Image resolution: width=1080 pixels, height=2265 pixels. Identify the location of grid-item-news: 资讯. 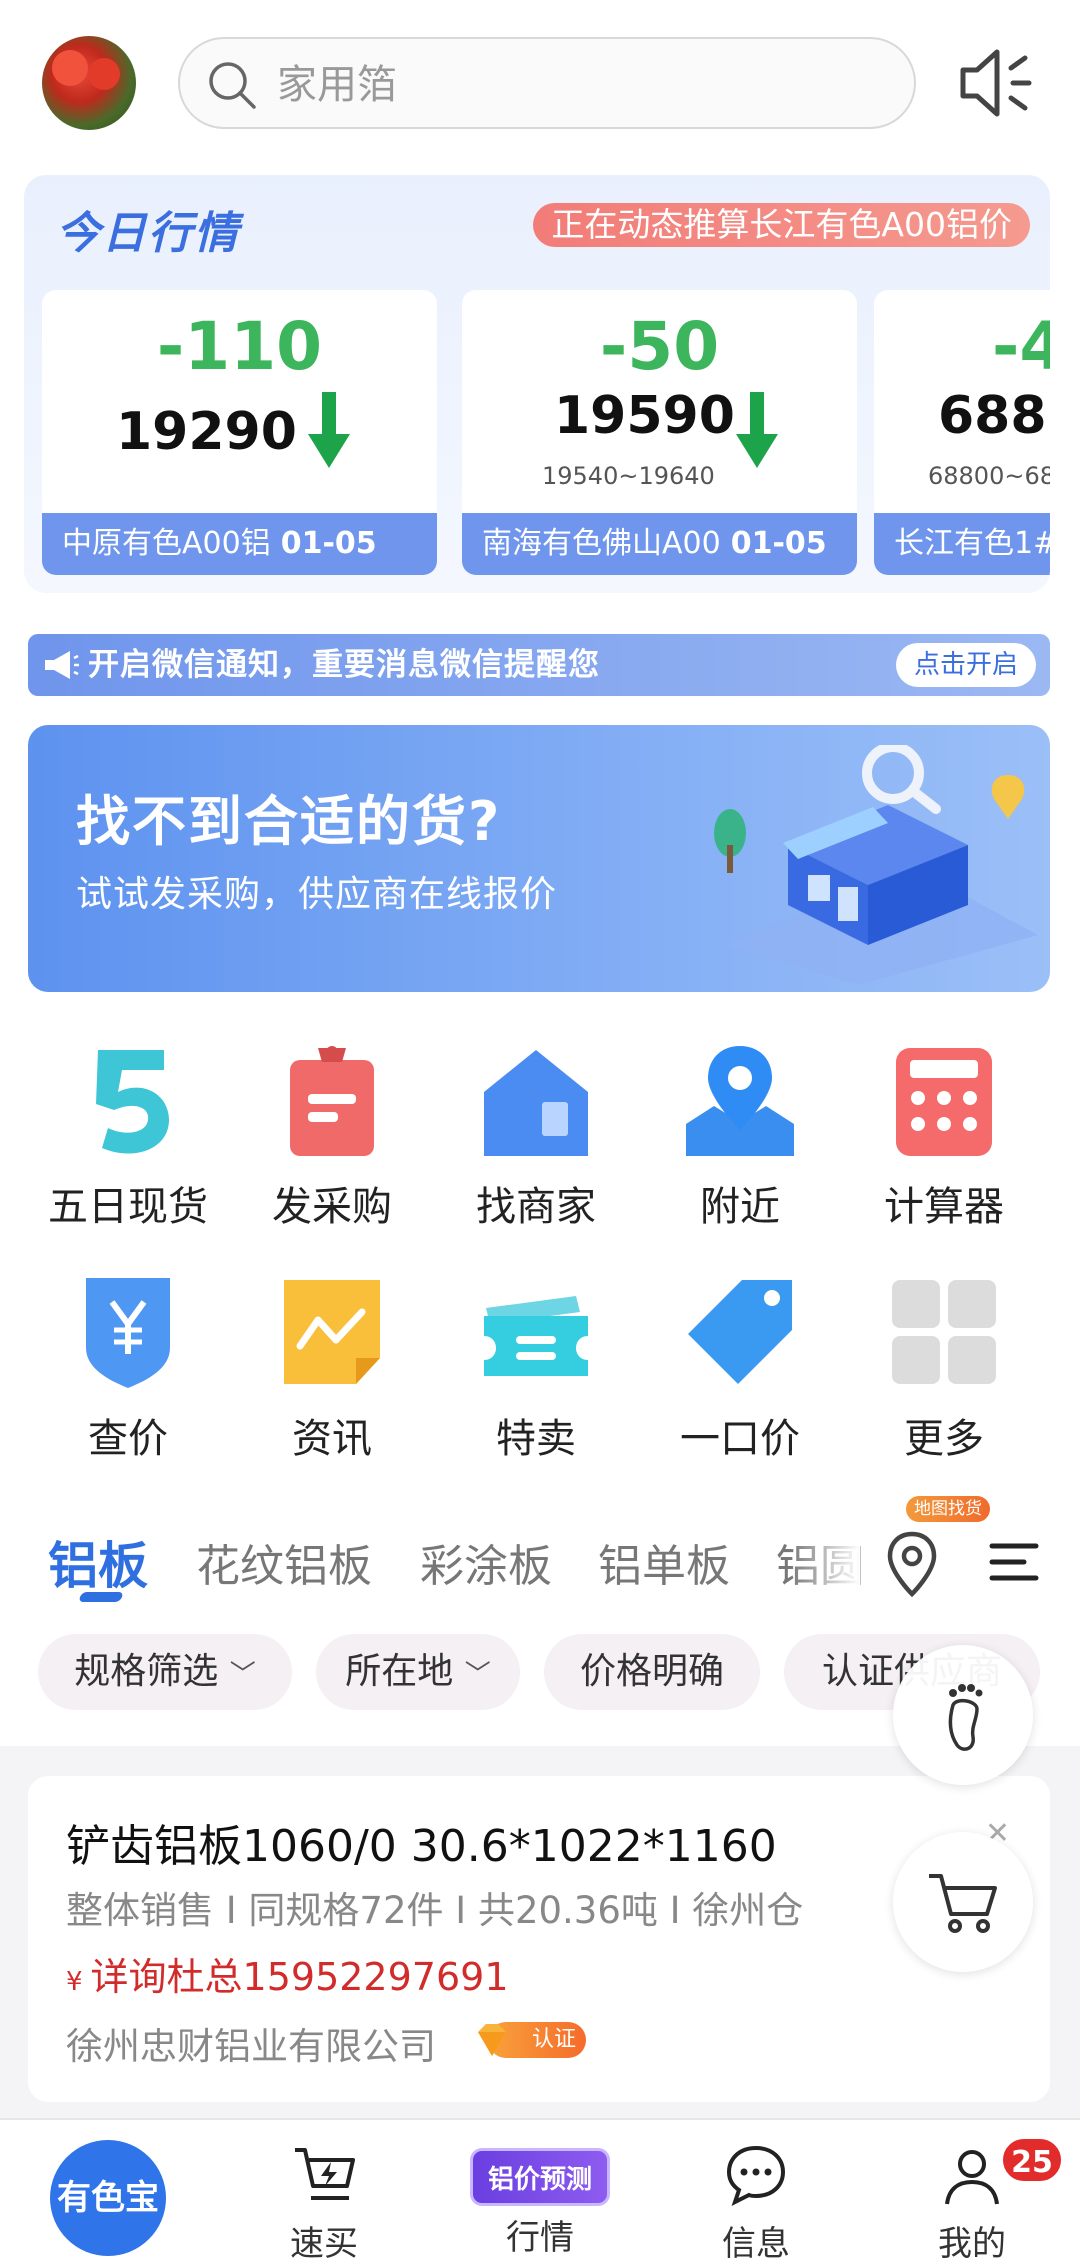
(332, 1368).